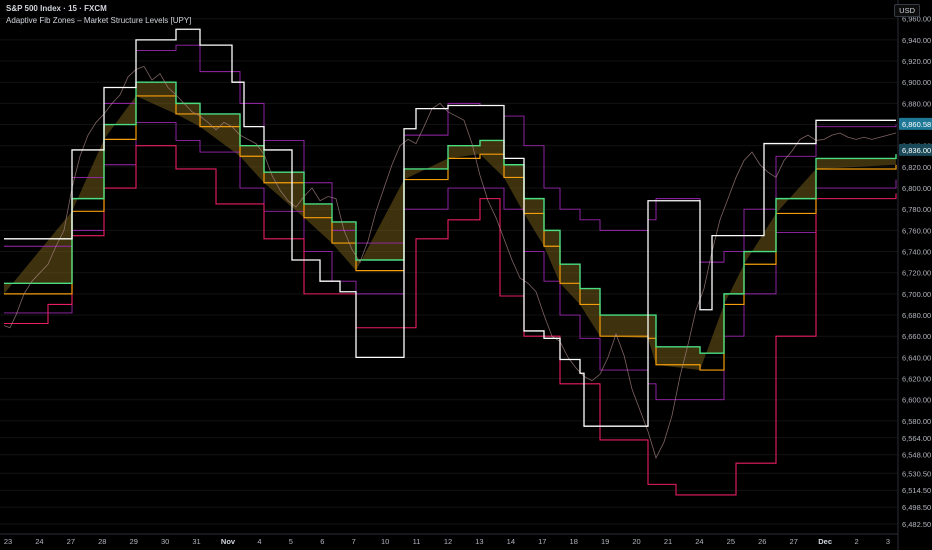 Image resolution: width=932 pixels, height=550 pixels. I want to click on y-tick-label: 6,780.00, so click(916, 209).